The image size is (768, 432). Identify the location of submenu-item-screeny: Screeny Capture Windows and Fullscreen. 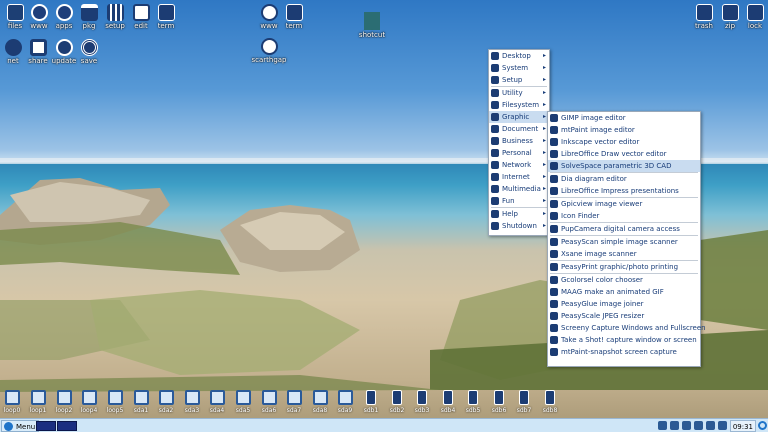
(627, 328).